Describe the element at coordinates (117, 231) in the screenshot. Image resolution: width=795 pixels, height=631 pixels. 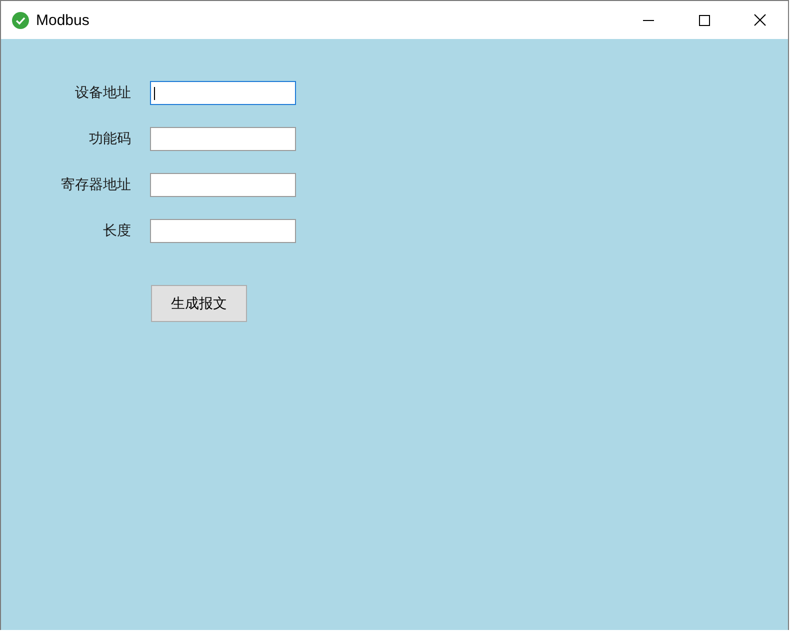
I see `field-label: 长度` at that location.